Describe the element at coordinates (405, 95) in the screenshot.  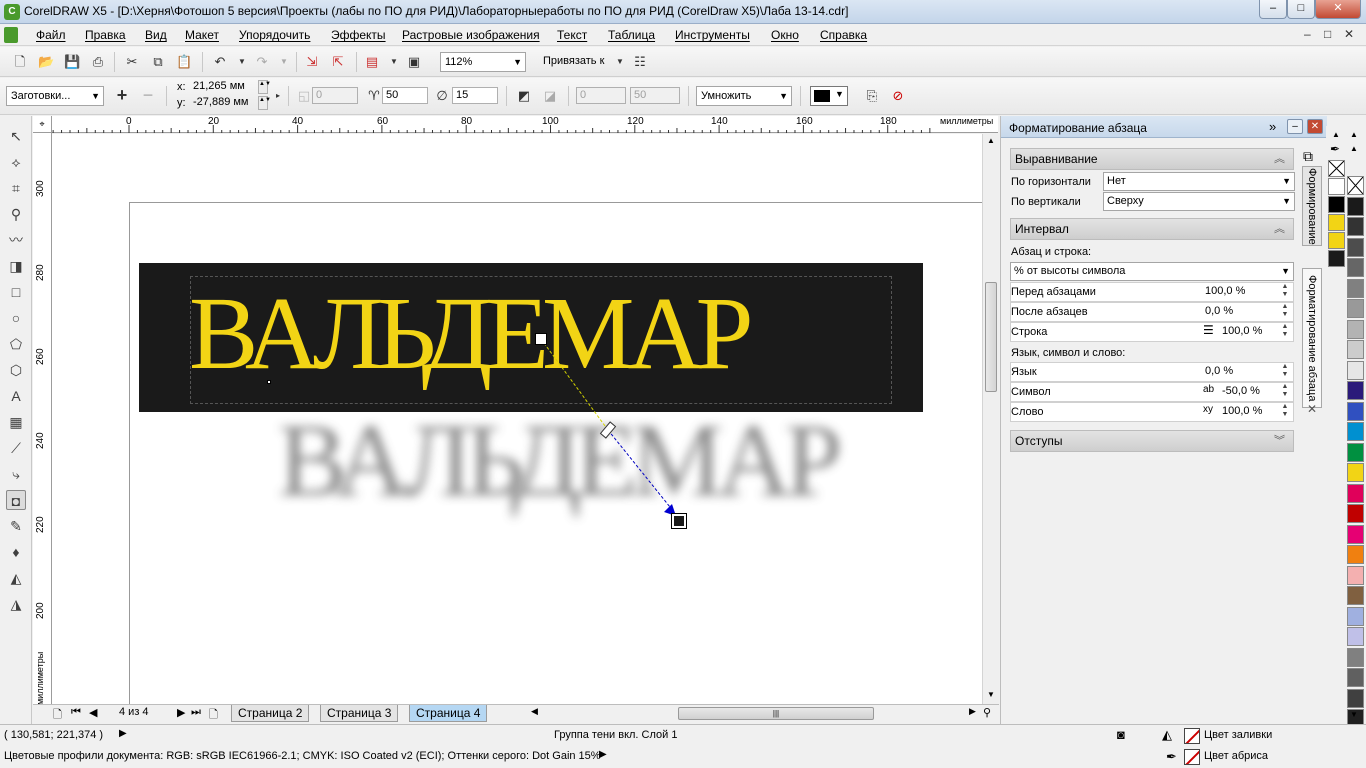
I see `shadow-opacity-field: 50` at that location.